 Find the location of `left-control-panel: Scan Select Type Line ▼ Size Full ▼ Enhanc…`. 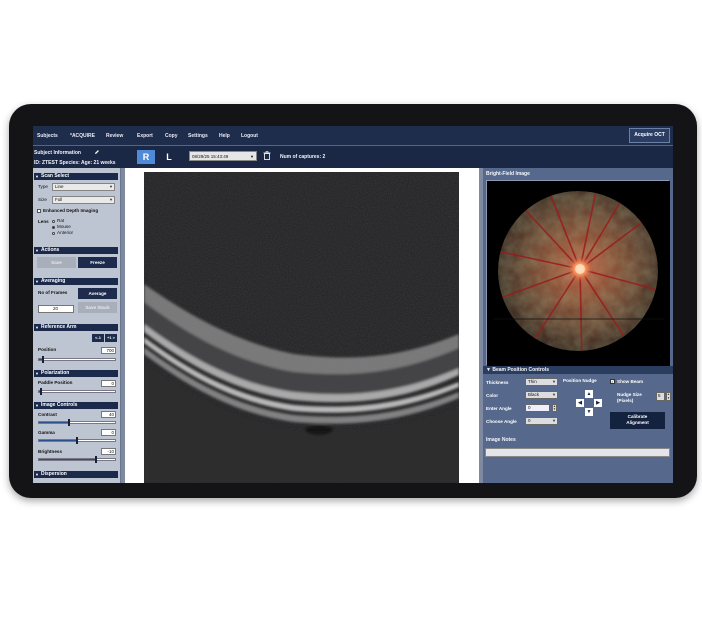

left-control-panel: Scan Select Type Line ▼ Size Full ▼ Enhanc… is located at coordinates (77, 325).